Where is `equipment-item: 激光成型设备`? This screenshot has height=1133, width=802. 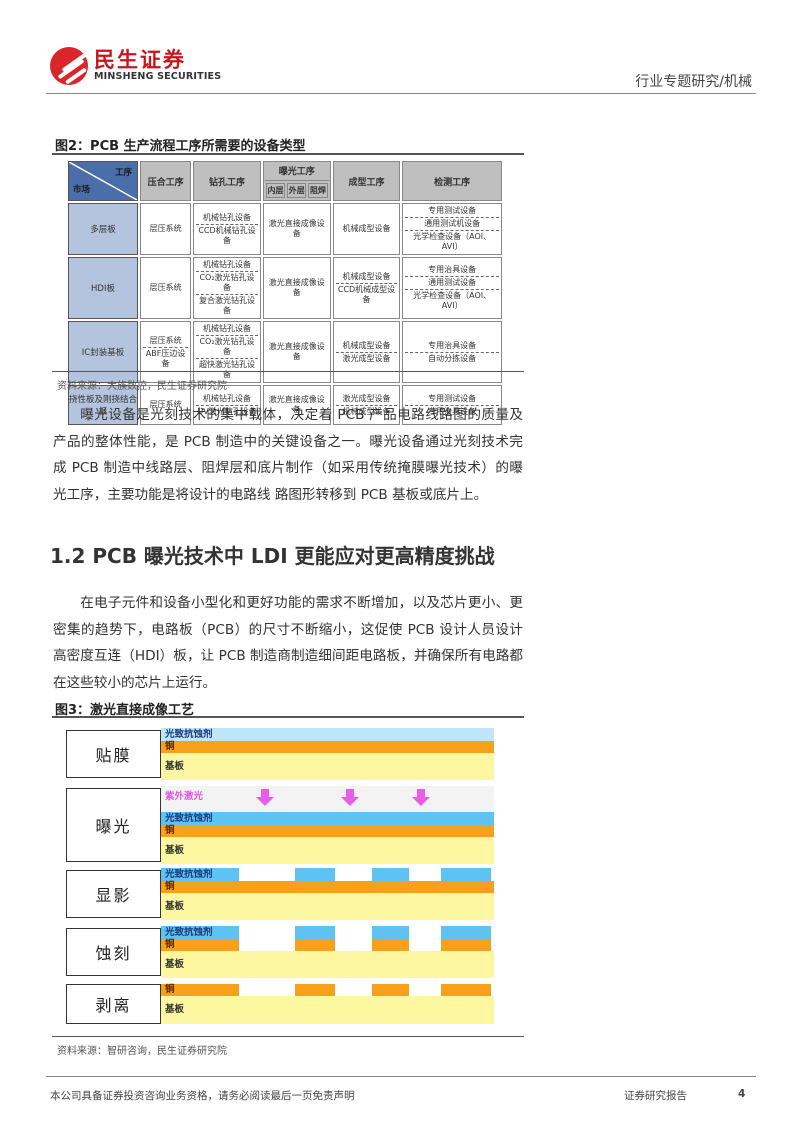
equipment-item: 激光成型设备 is located at coordinates (366, 358).